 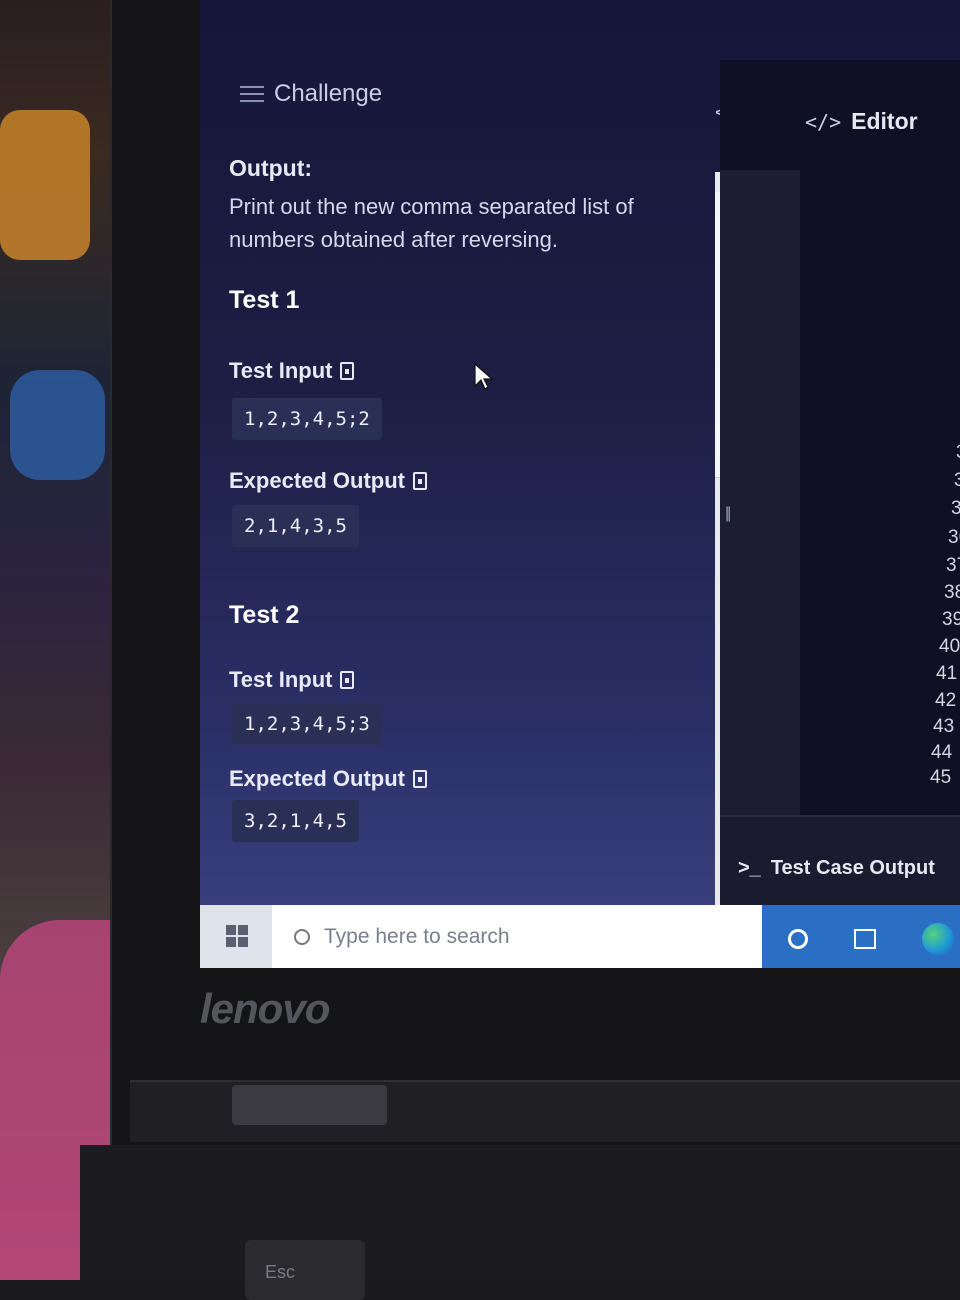 What do you see at coordinates (865, 939) in the screenshot?
I see `task-view-icon` at bounding box center [865, 939].